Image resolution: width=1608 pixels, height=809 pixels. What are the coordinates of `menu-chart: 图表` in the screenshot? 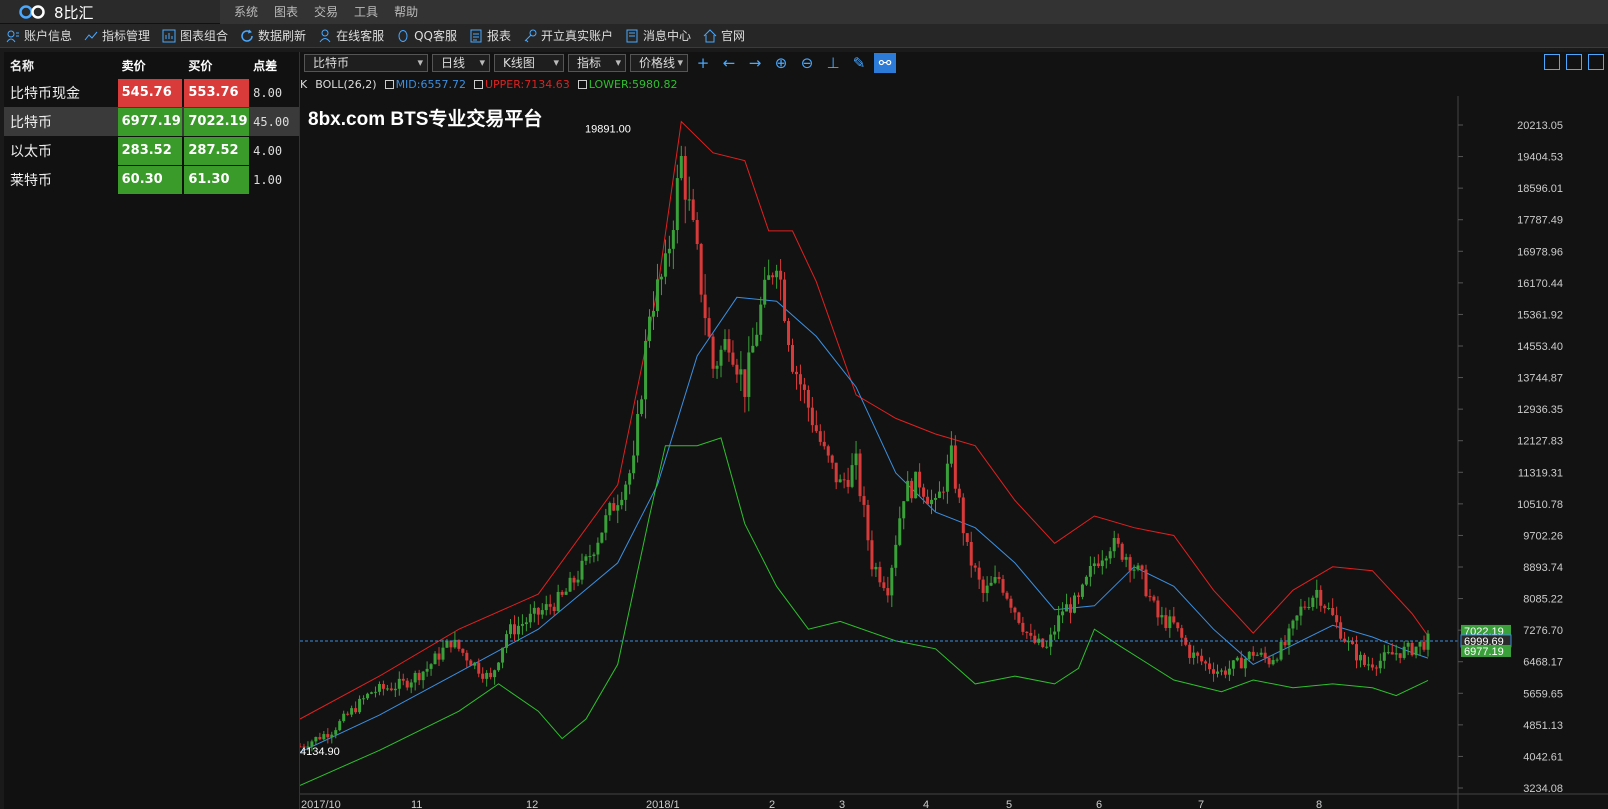 It's located at (286, 12).